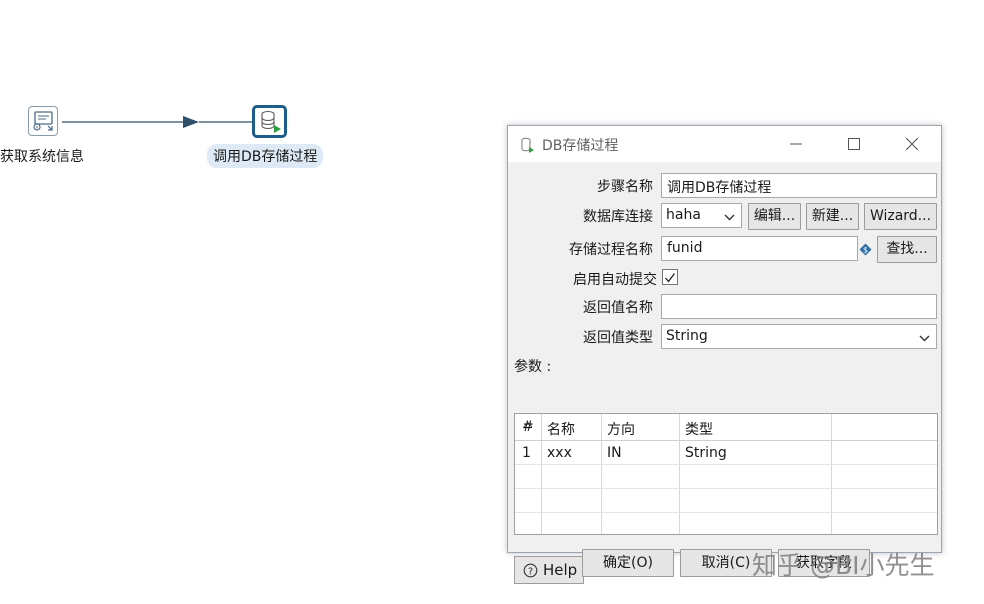 The height and width of the screenshot is (604, 984). Describe the element at coordinates (683, 215) in the screenshot. I see `connection-value: haha` at that location.